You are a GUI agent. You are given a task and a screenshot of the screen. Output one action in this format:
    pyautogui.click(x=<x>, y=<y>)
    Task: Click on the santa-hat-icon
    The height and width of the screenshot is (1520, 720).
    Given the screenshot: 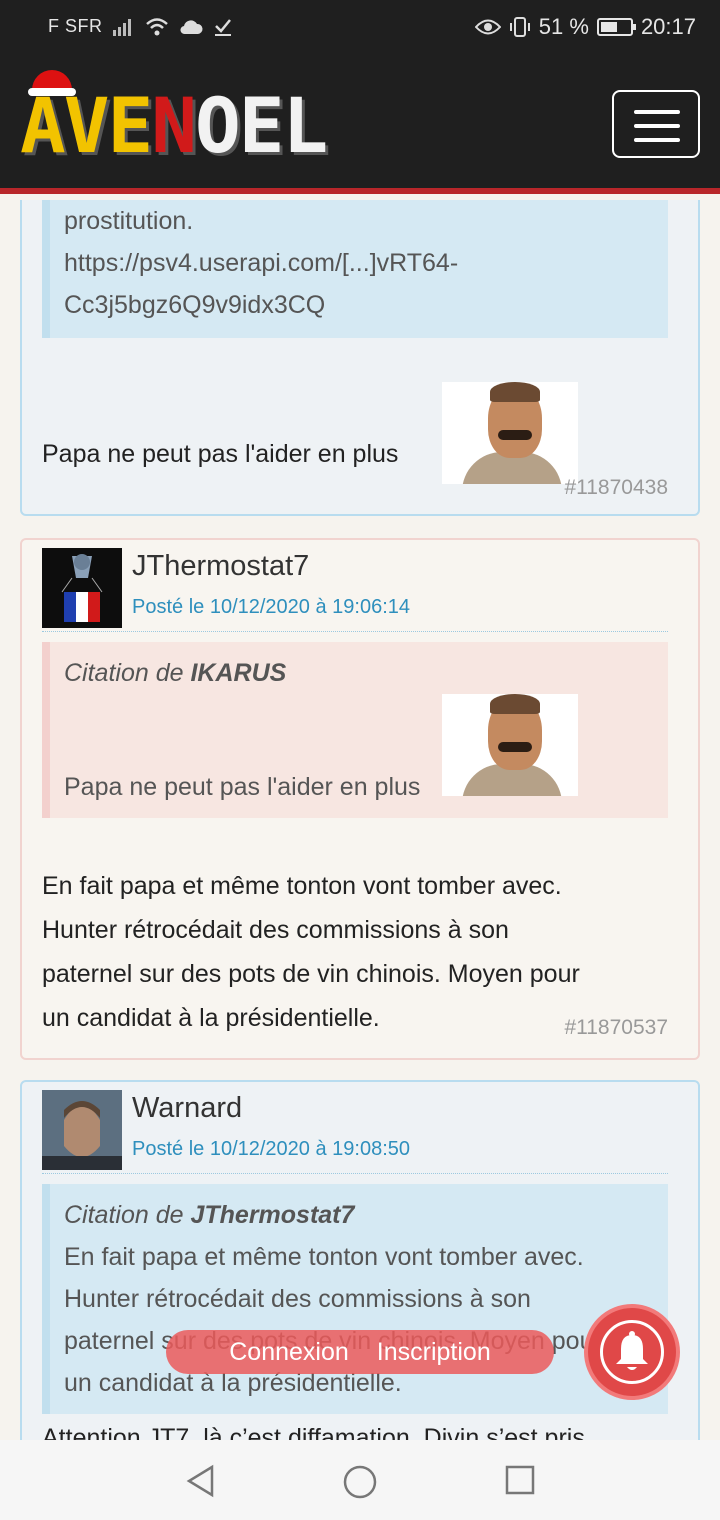 What is the action you would take?
    pyautogui.click(x=52, y=83)
    